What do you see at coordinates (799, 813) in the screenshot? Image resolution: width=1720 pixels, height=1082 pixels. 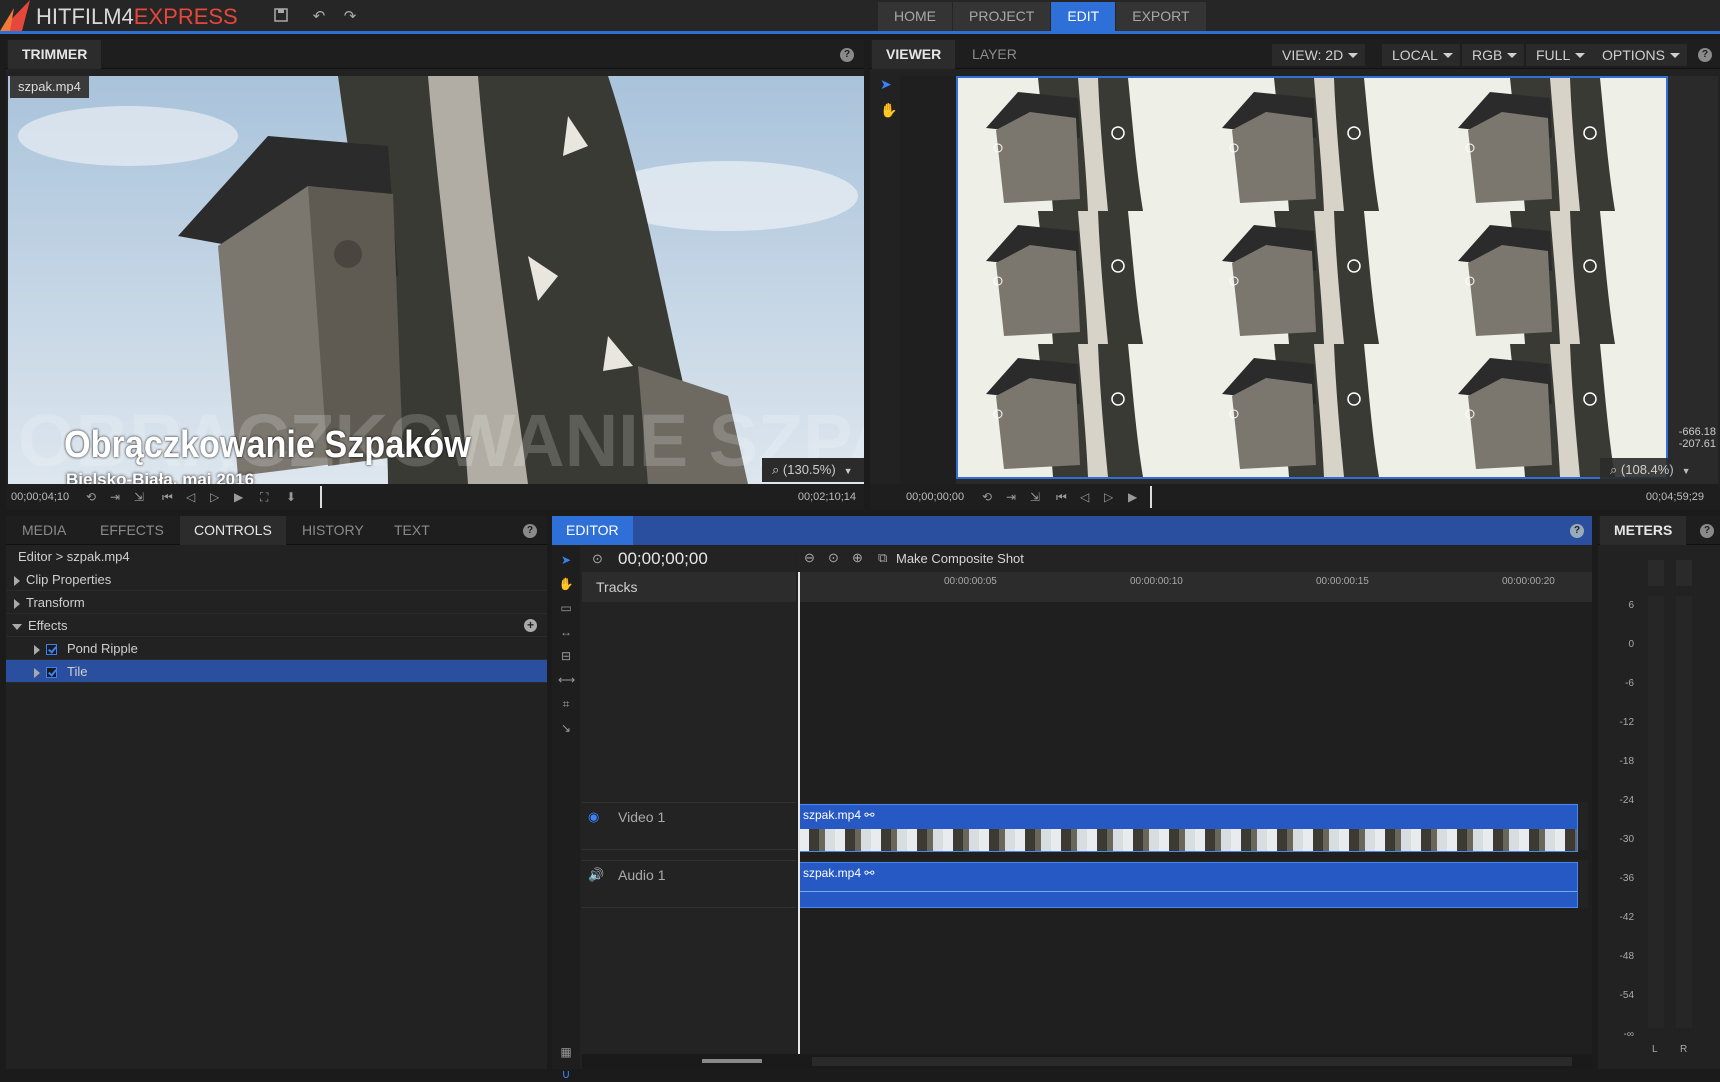 I see `timeline-playhead` at bounding box center [799, 813].